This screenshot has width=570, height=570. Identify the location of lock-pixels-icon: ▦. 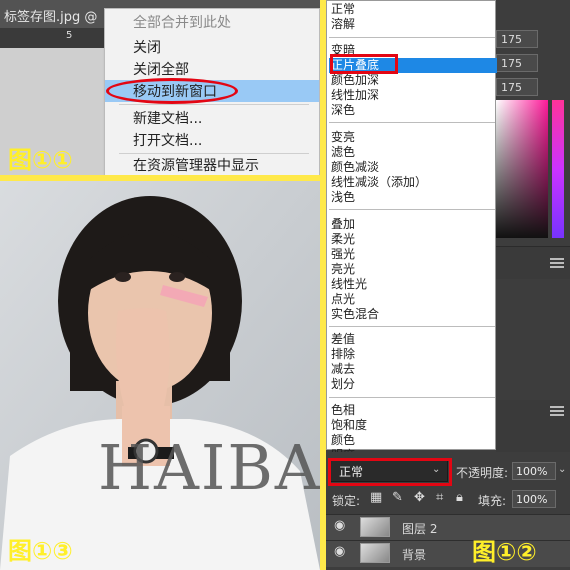
(376, 497).